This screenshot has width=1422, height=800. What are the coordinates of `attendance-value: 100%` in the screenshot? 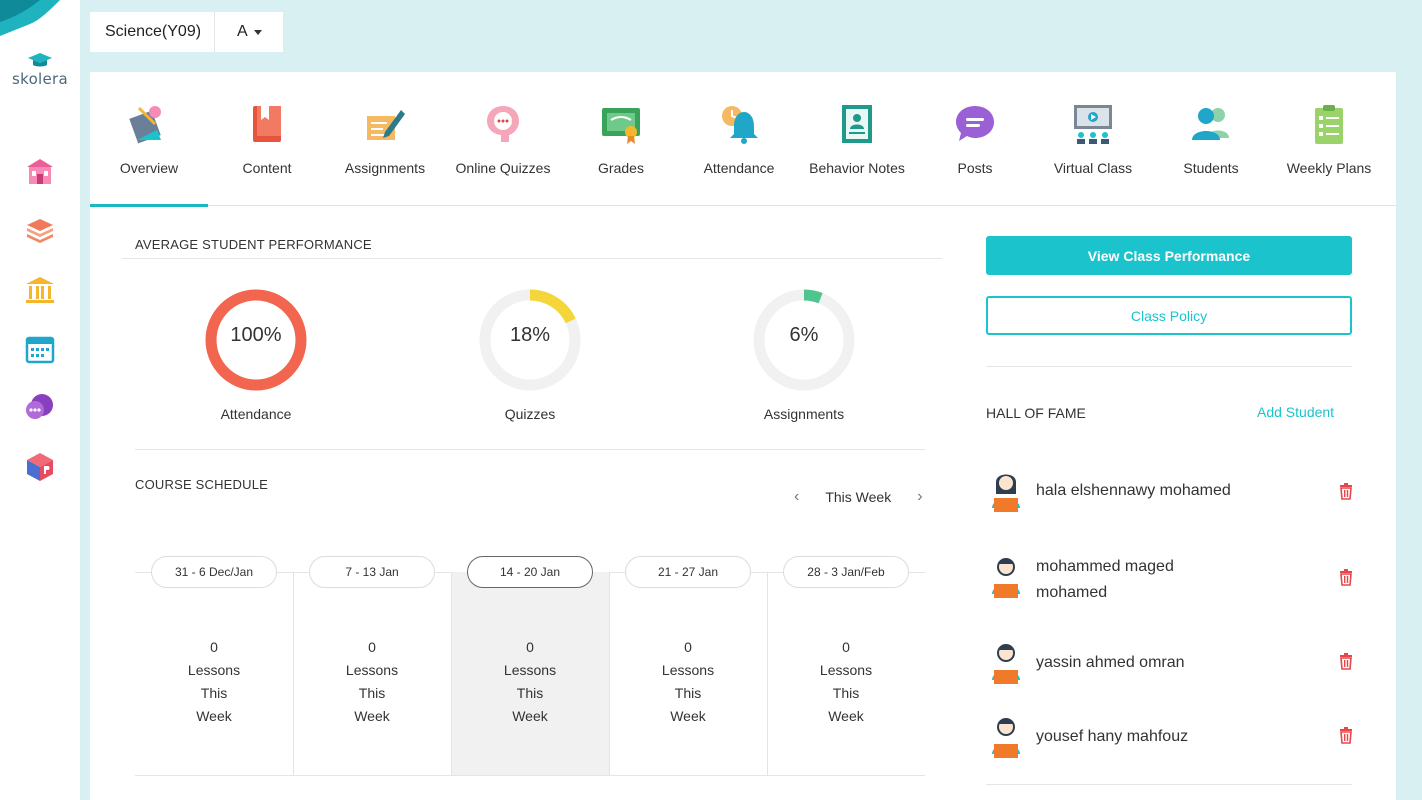 It's located at (256, 335).